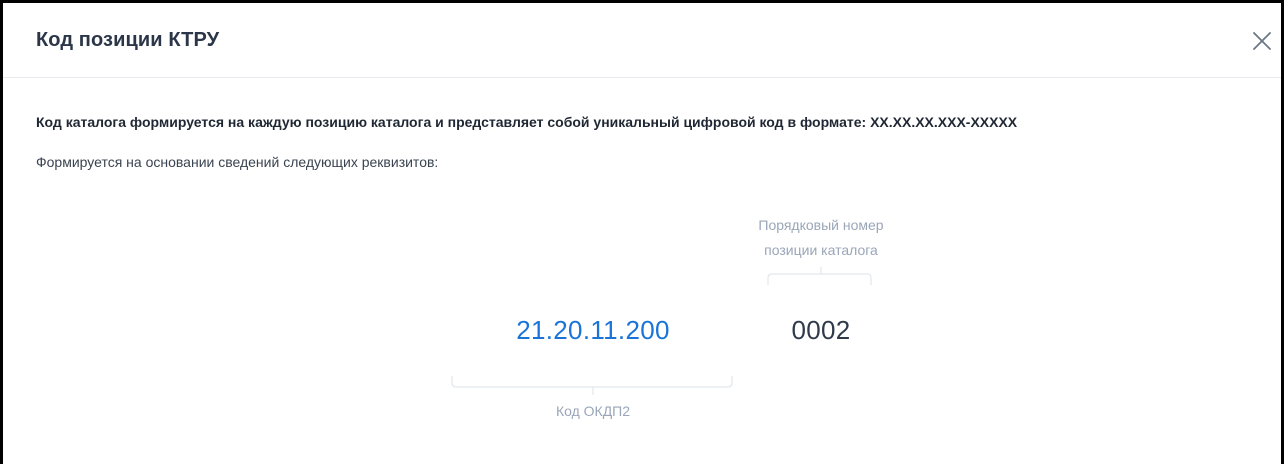 Image resolution: width=1284 pixels, height=467 pixels. What do you see at coordinates (593, 330) in the screenshot?
I see `okpd-code-value: 21.20.11.200` at bounding box center [593, 330].